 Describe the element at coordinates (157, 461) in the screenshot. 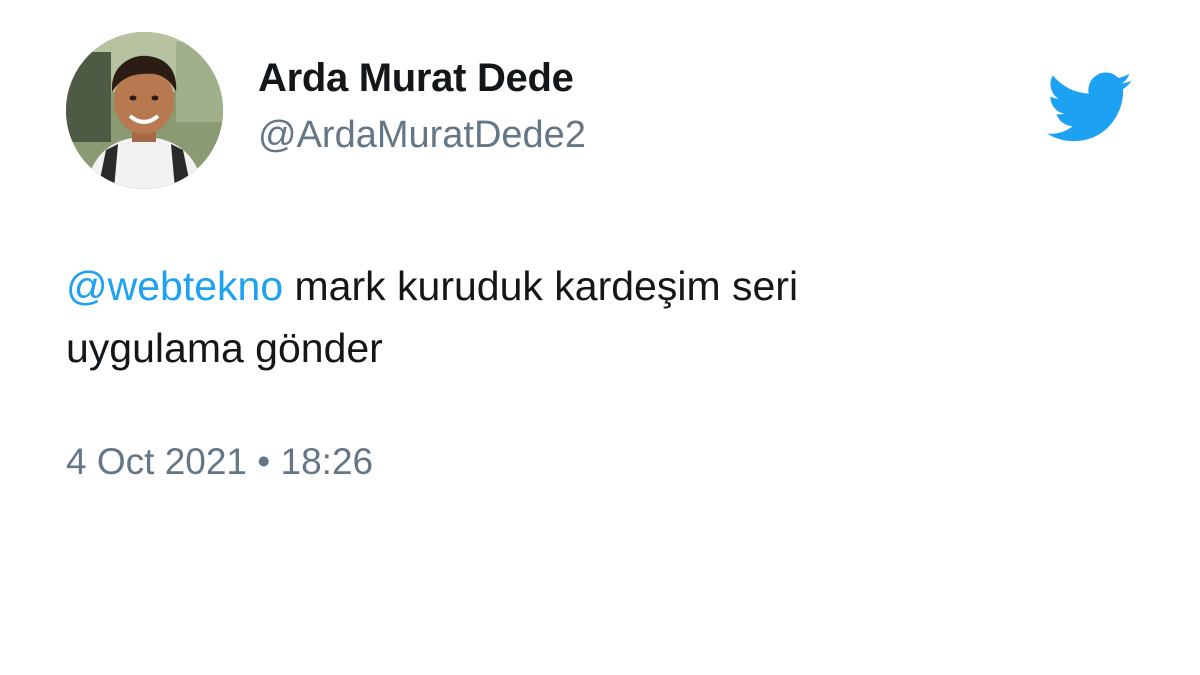

I see `tweet-date: 4 Oct 2021` at that location.